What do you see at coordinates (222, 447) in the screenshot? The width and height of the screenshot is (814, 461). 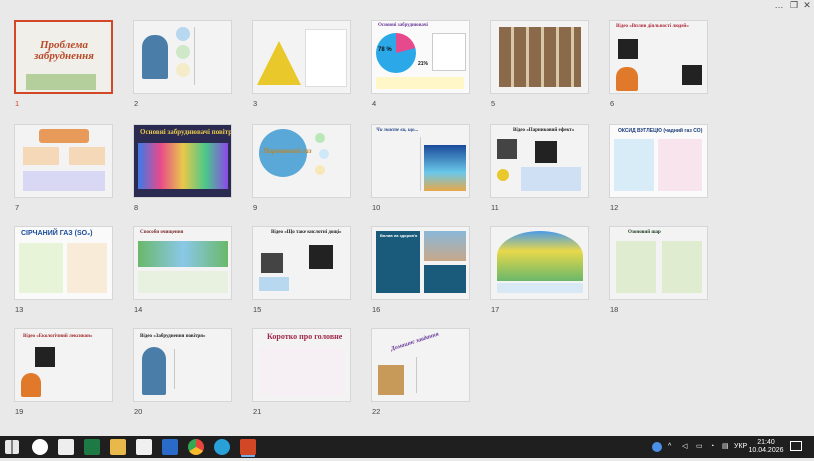 I see `telegram-icon` at bounding box center [222, 447].